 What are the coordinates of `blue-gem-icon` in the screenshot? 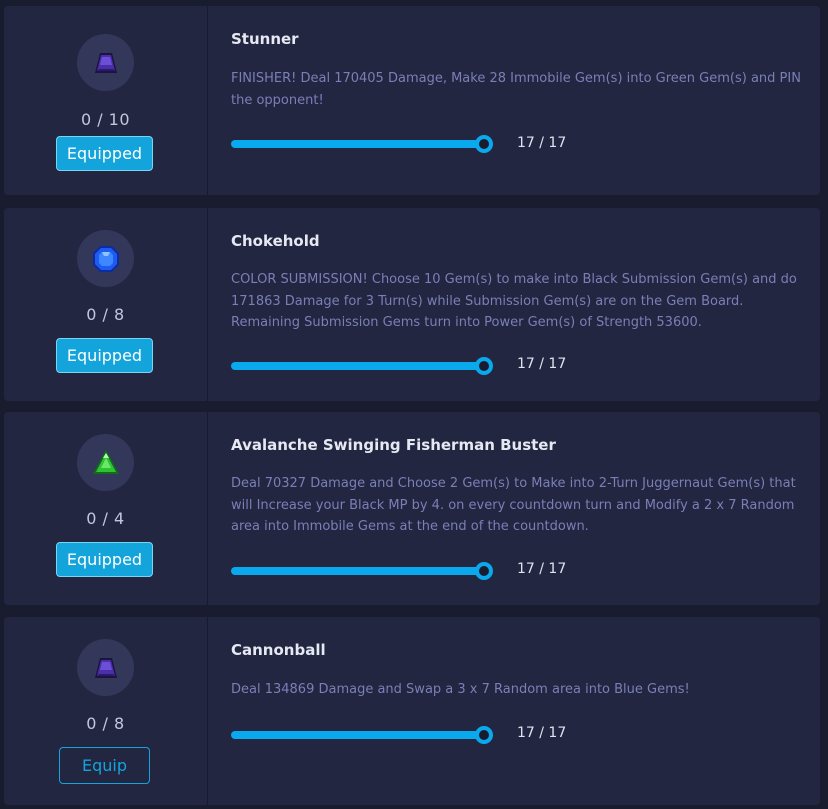 It's located at (105, 258).